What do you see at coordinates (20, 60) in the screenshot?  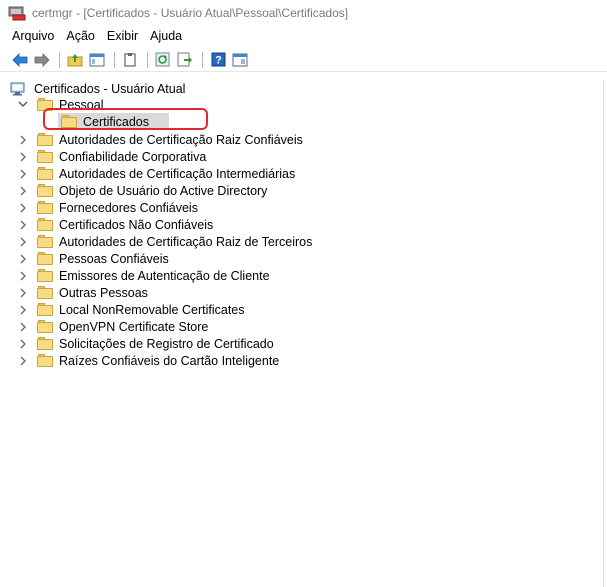 I see `back-arrow-icon` at bounding box center [20, 60].